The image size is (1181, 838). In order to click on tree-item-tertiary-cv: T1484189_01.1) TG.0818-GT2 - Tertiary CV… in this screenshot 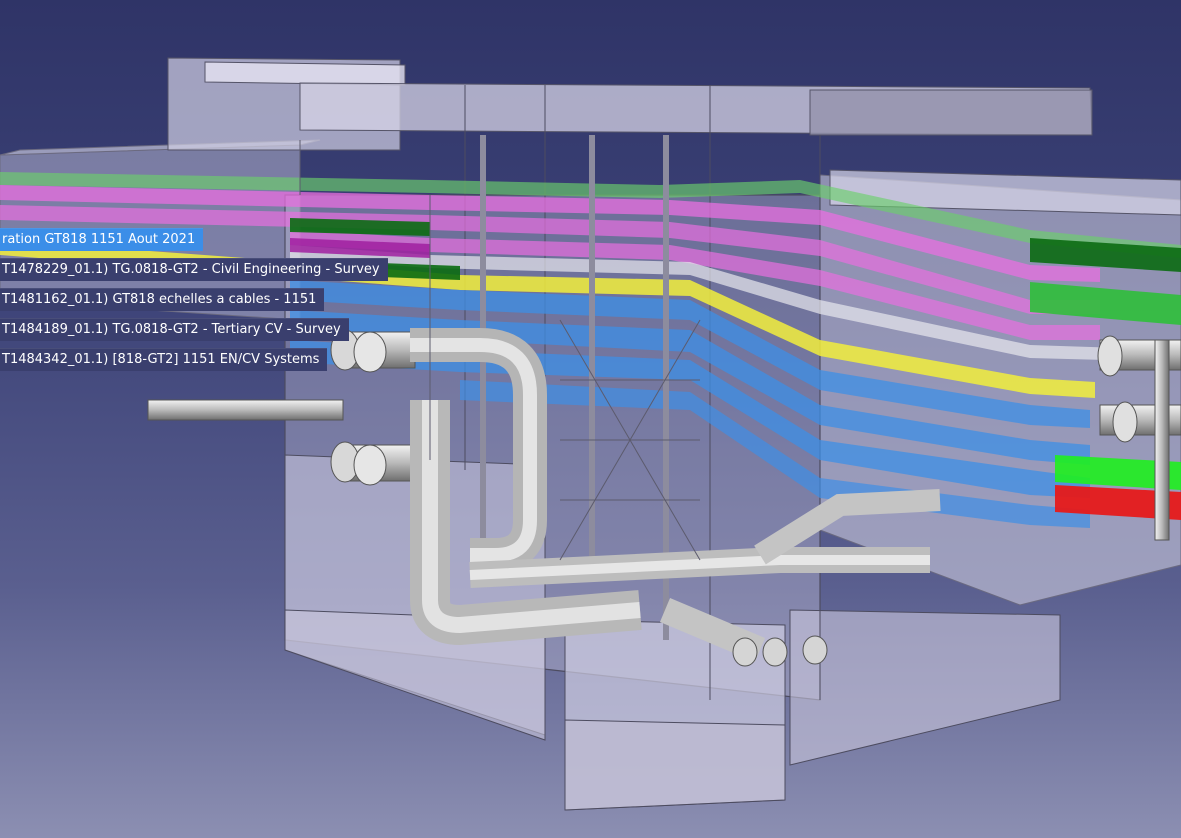, I will do `click(174, 329)`.